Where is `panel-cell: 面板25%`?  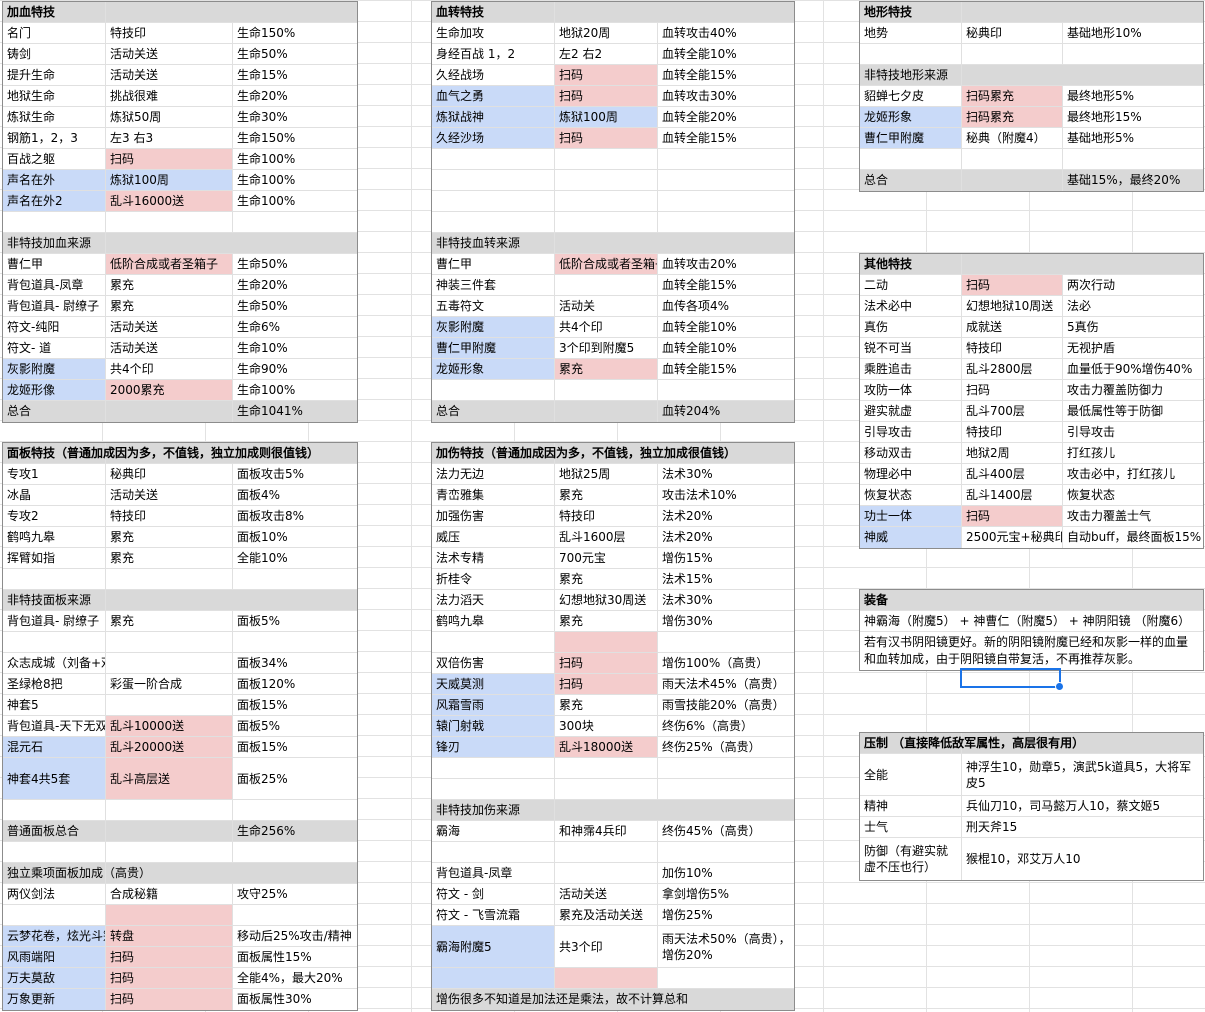
panel-cell: 面板25% is located at coordinates (296, 778).